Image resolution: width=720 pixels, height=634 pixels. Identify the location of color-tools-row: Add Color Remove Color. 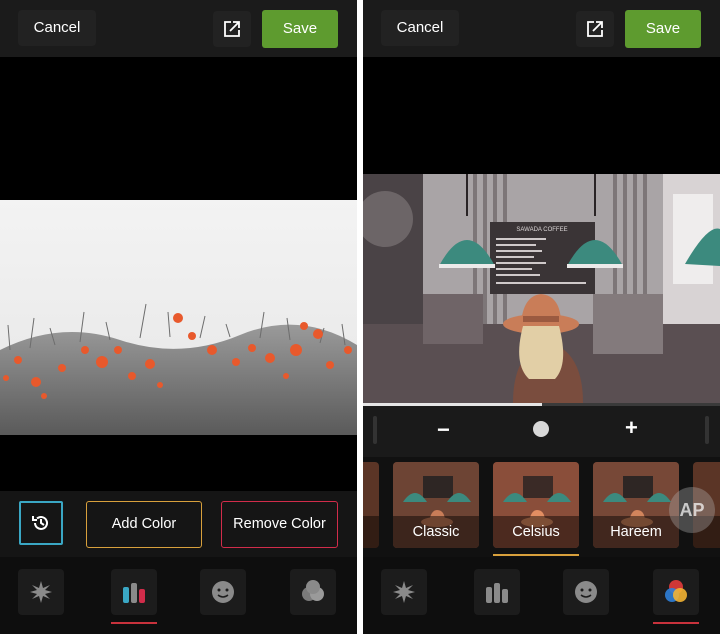
(178, 524).